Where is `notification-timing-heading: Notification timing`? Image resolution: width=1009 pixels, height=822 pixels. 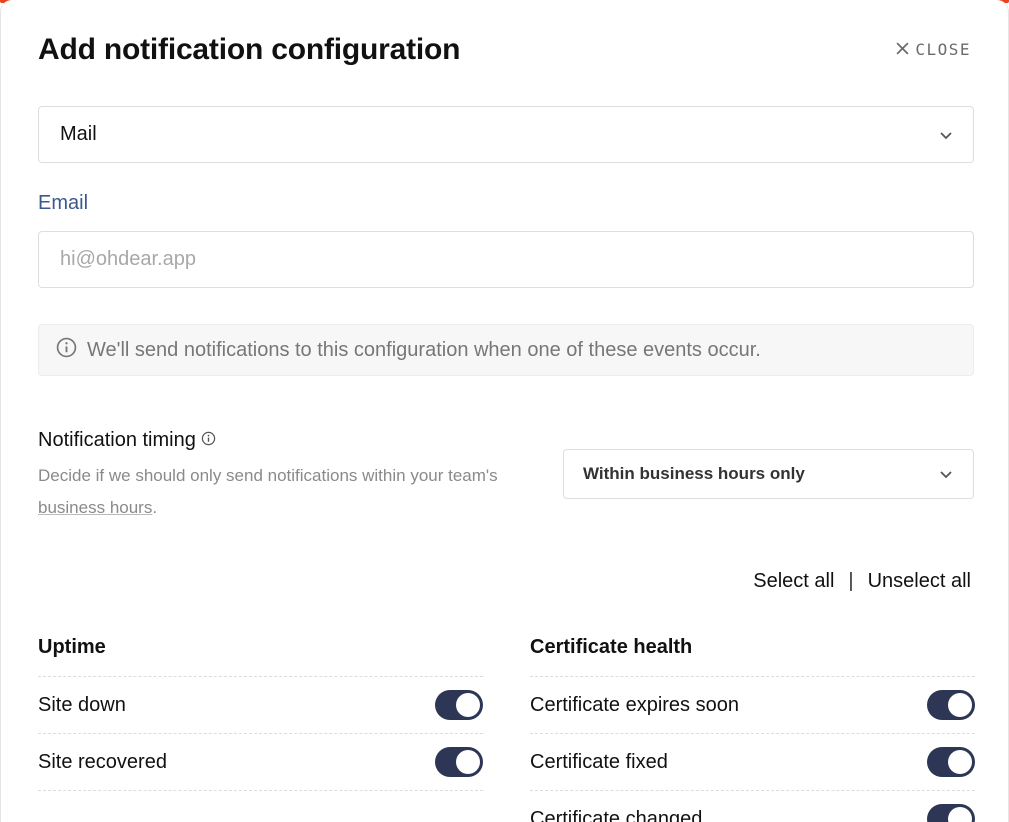 notification-timing-heading: Notification timing is located at coordinates (127, 440).